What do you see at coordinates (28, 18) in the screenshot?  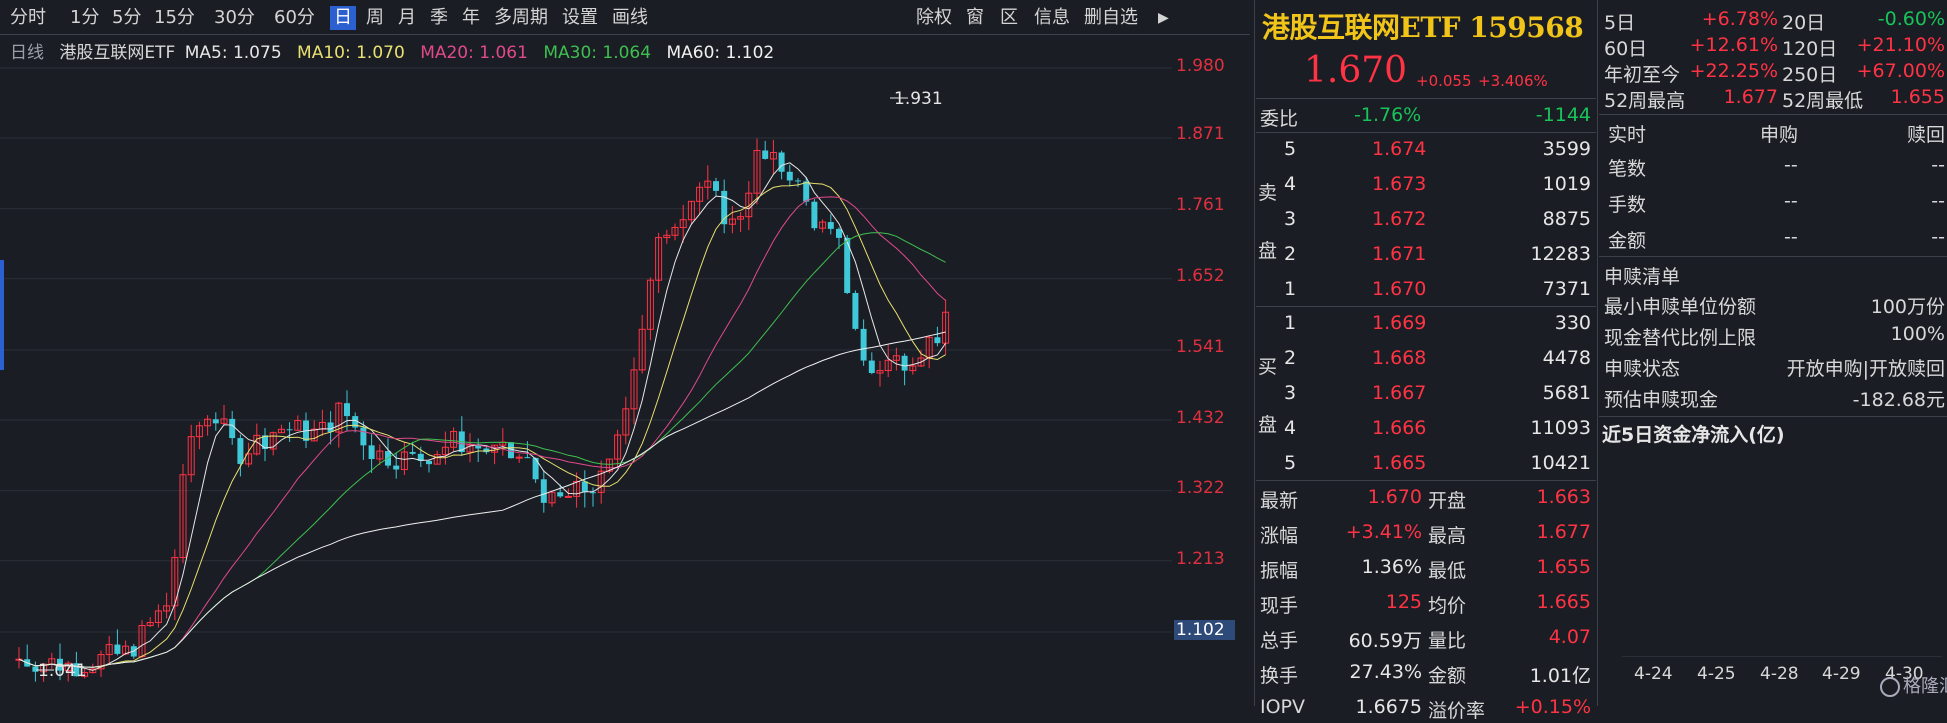 I see `period-tab-0: 分时` at bounding box center [28, 18].